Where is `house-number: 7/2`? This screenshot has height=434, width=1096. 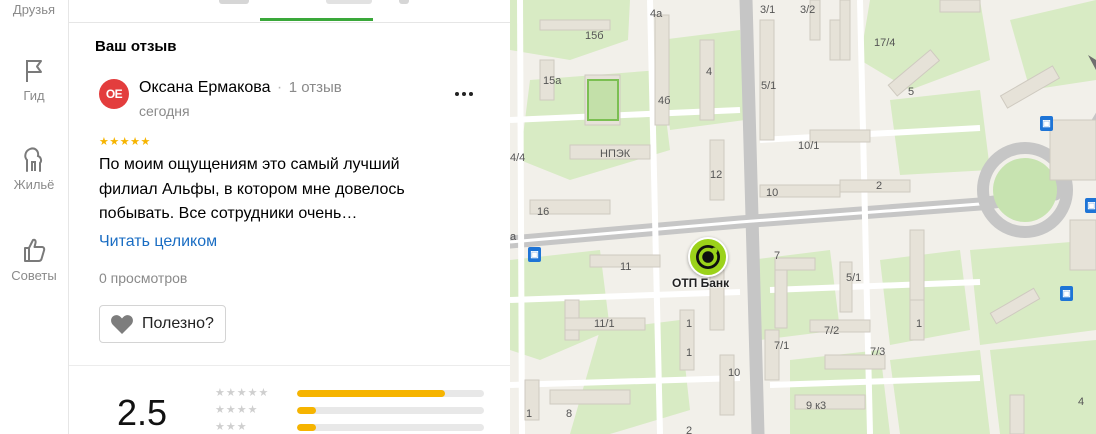 house-number: 7/2 is located at coordinates (832, 331).